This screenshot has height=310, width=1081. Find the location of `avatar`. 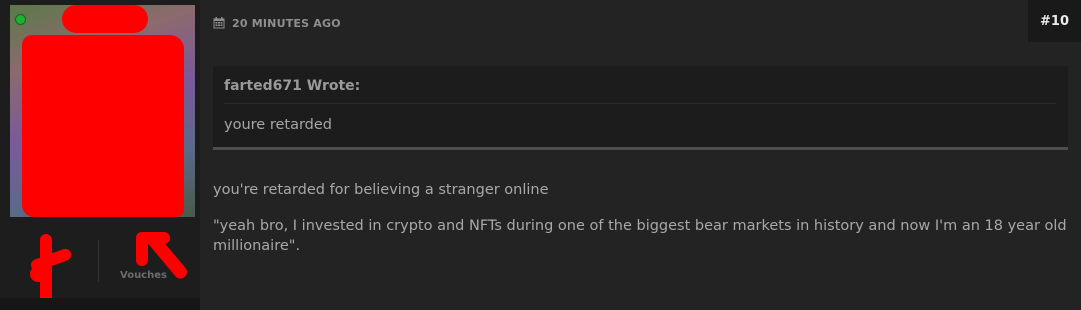

avatar is located at coordinates (102, 111).